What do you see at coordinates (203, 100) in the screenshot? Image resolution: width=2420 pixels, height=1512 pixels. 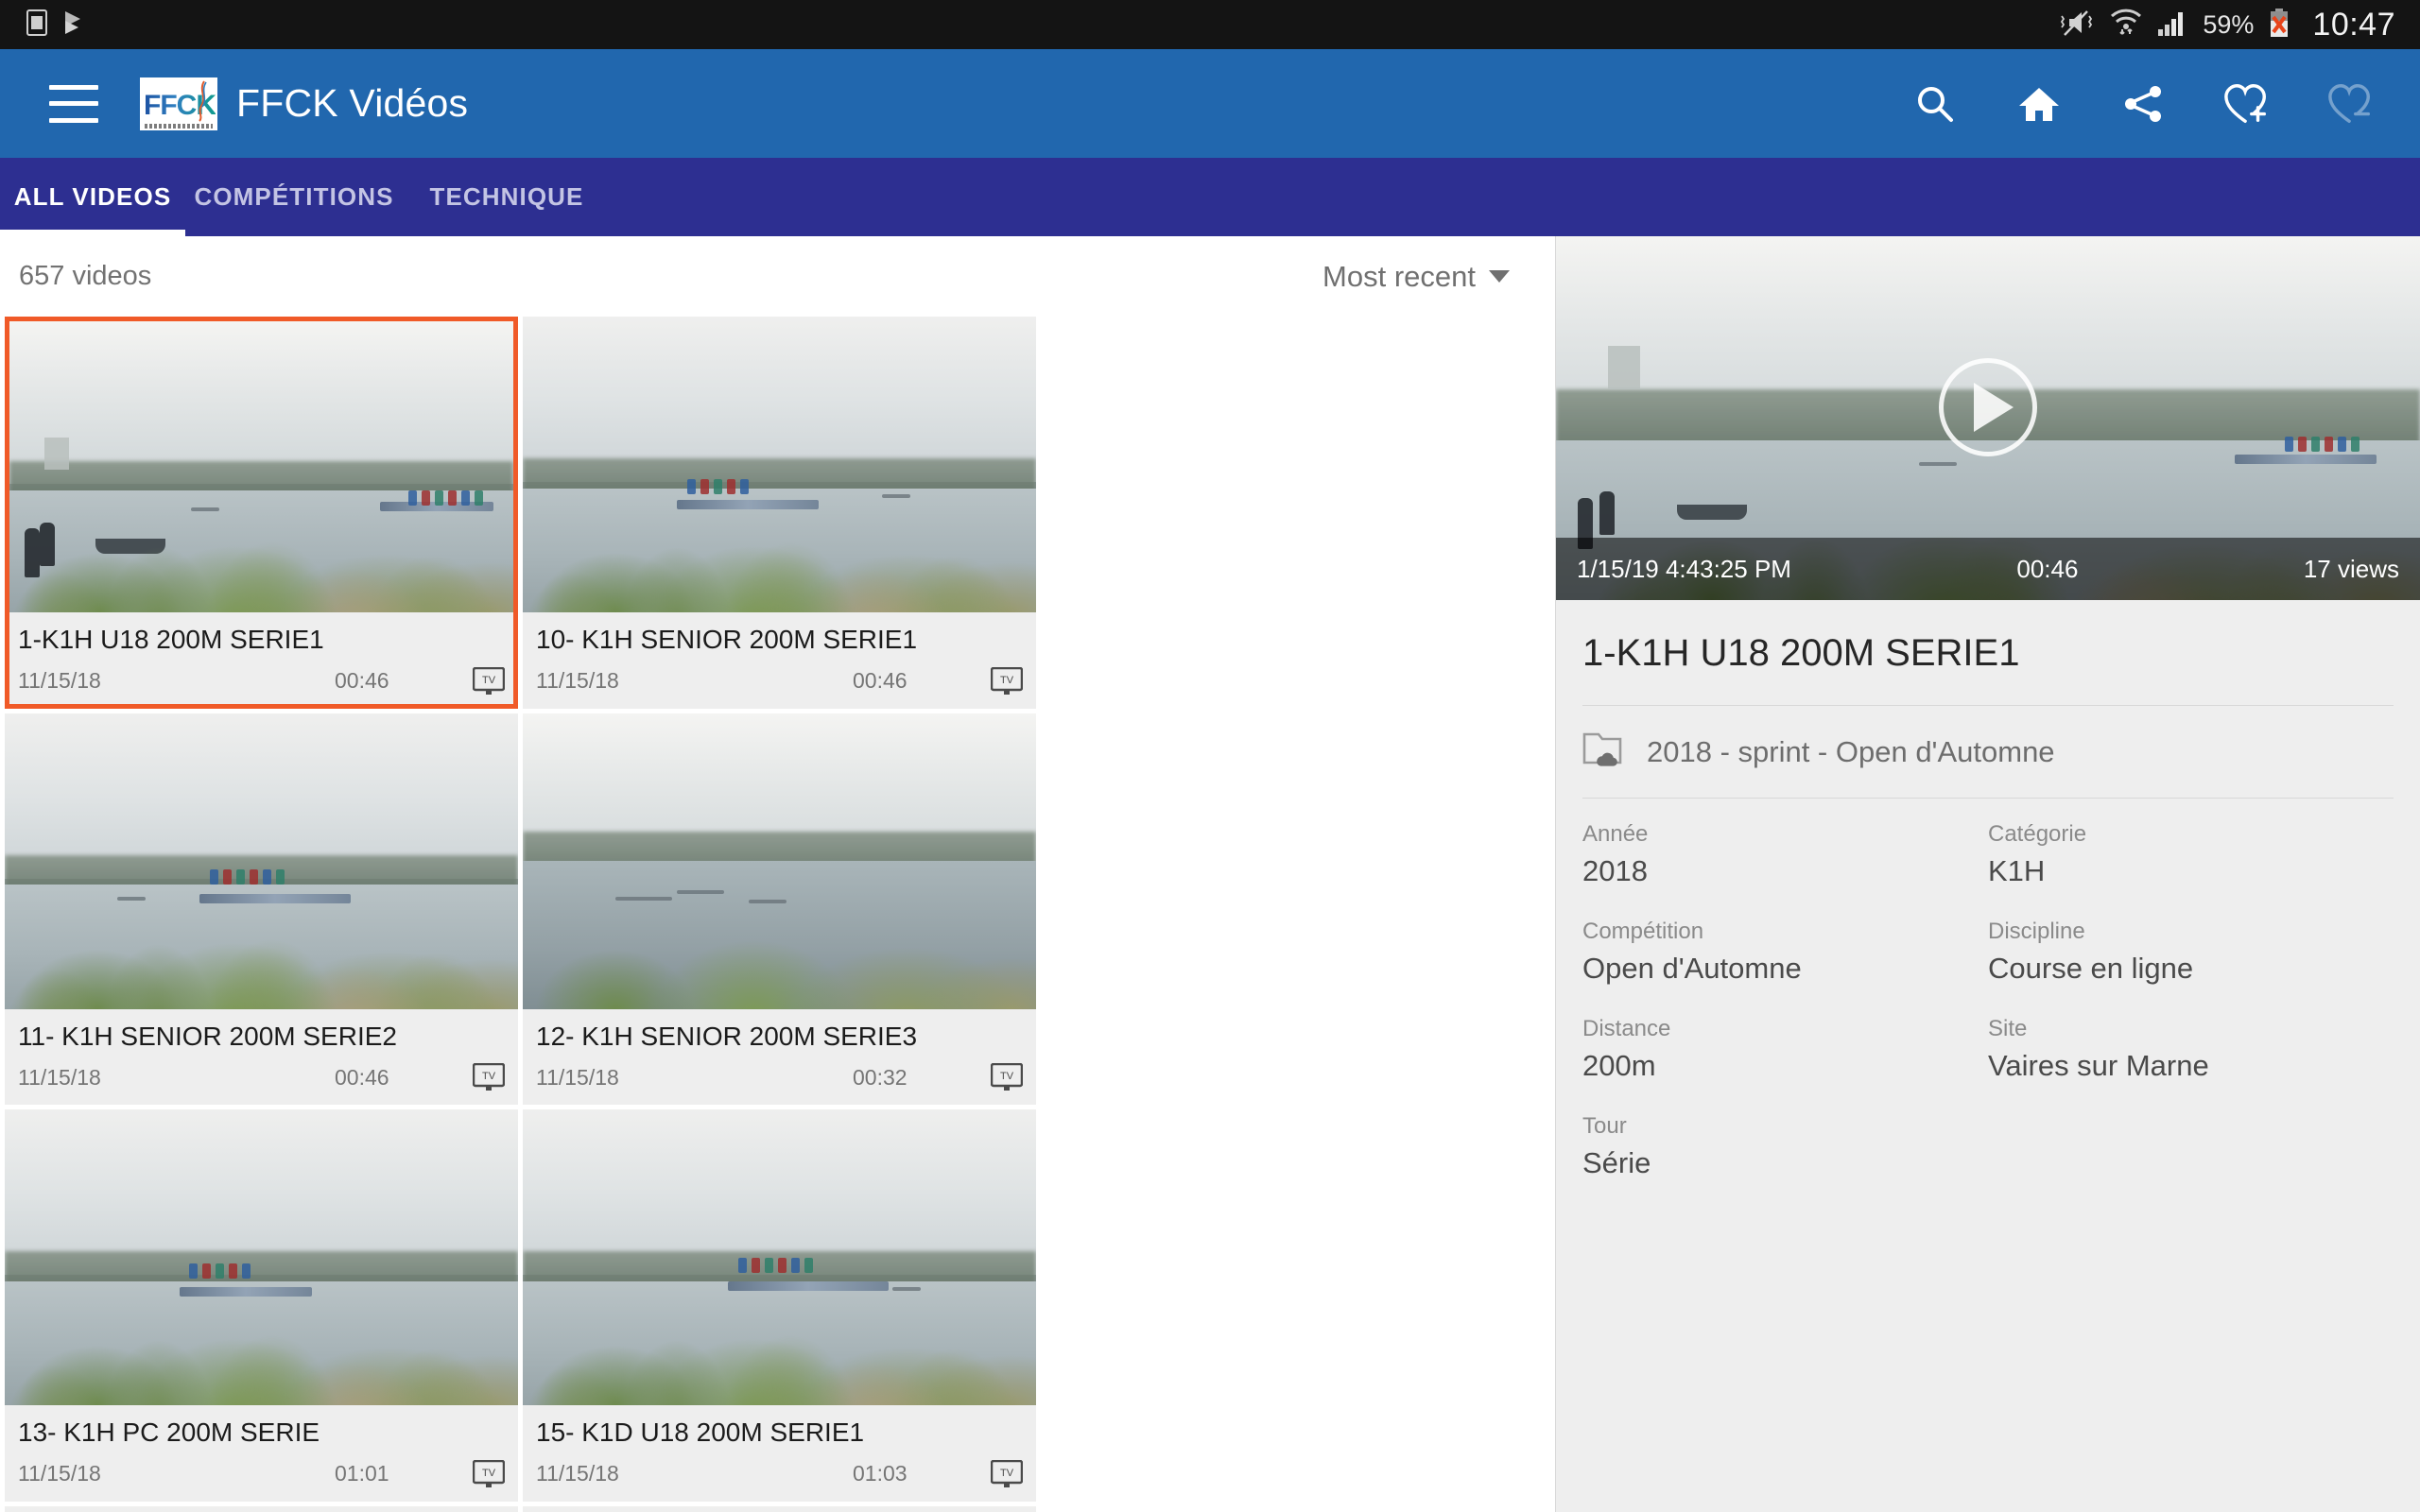 I see `logo-swoosh-icon` at bounding box center [203, 100].